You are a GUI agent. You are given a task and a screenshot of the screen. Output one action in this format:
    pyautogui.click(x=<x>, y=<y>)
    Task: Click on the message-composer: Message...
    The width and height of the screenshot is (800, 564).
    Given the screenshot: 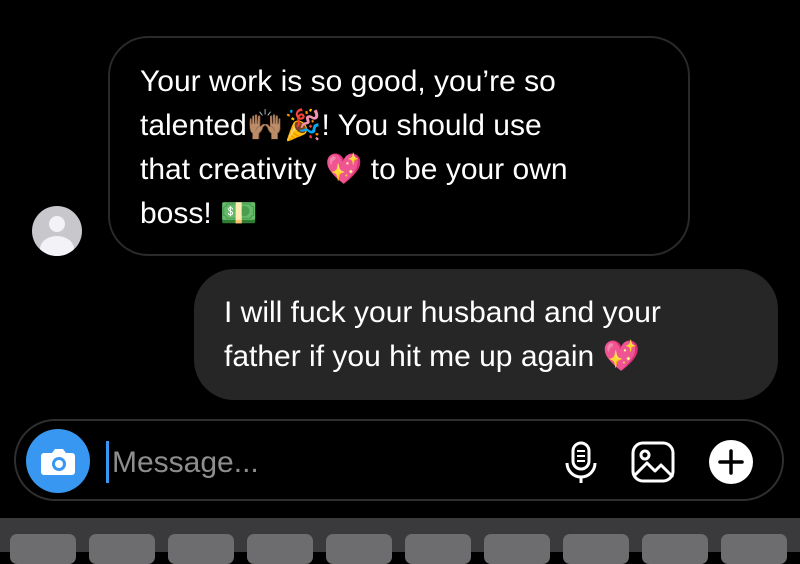 What is the action you would take?
    pyautogui.click(x=399, y=460)
    